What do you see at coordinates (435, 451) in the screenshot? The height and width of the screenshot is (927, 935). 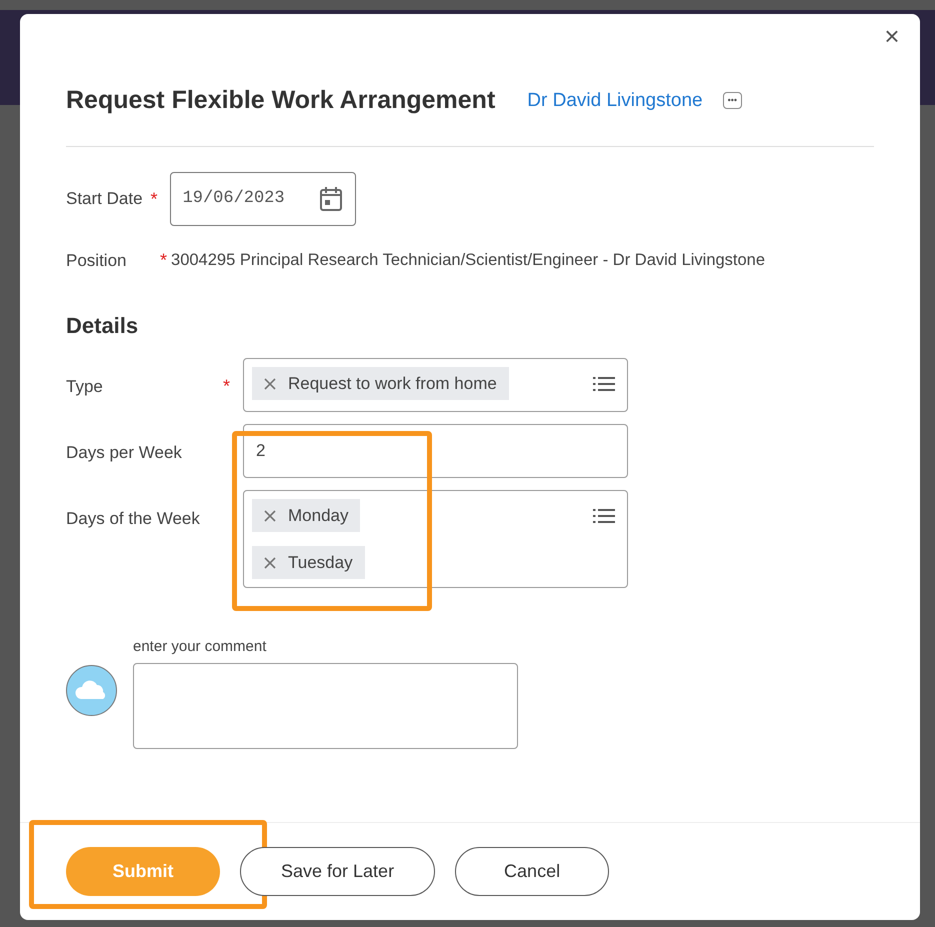 I see `text-field: 2` at bounding box center [435, 451].